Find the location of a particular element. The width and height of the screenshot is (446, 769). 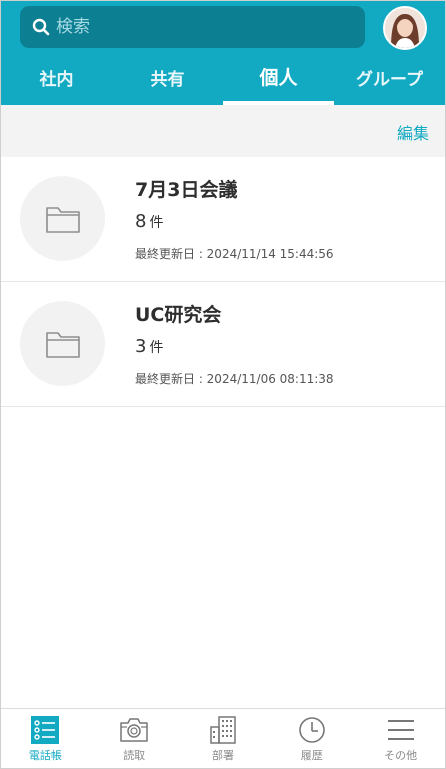

nav-scan: 読取 is located at coordinates (134, 738).